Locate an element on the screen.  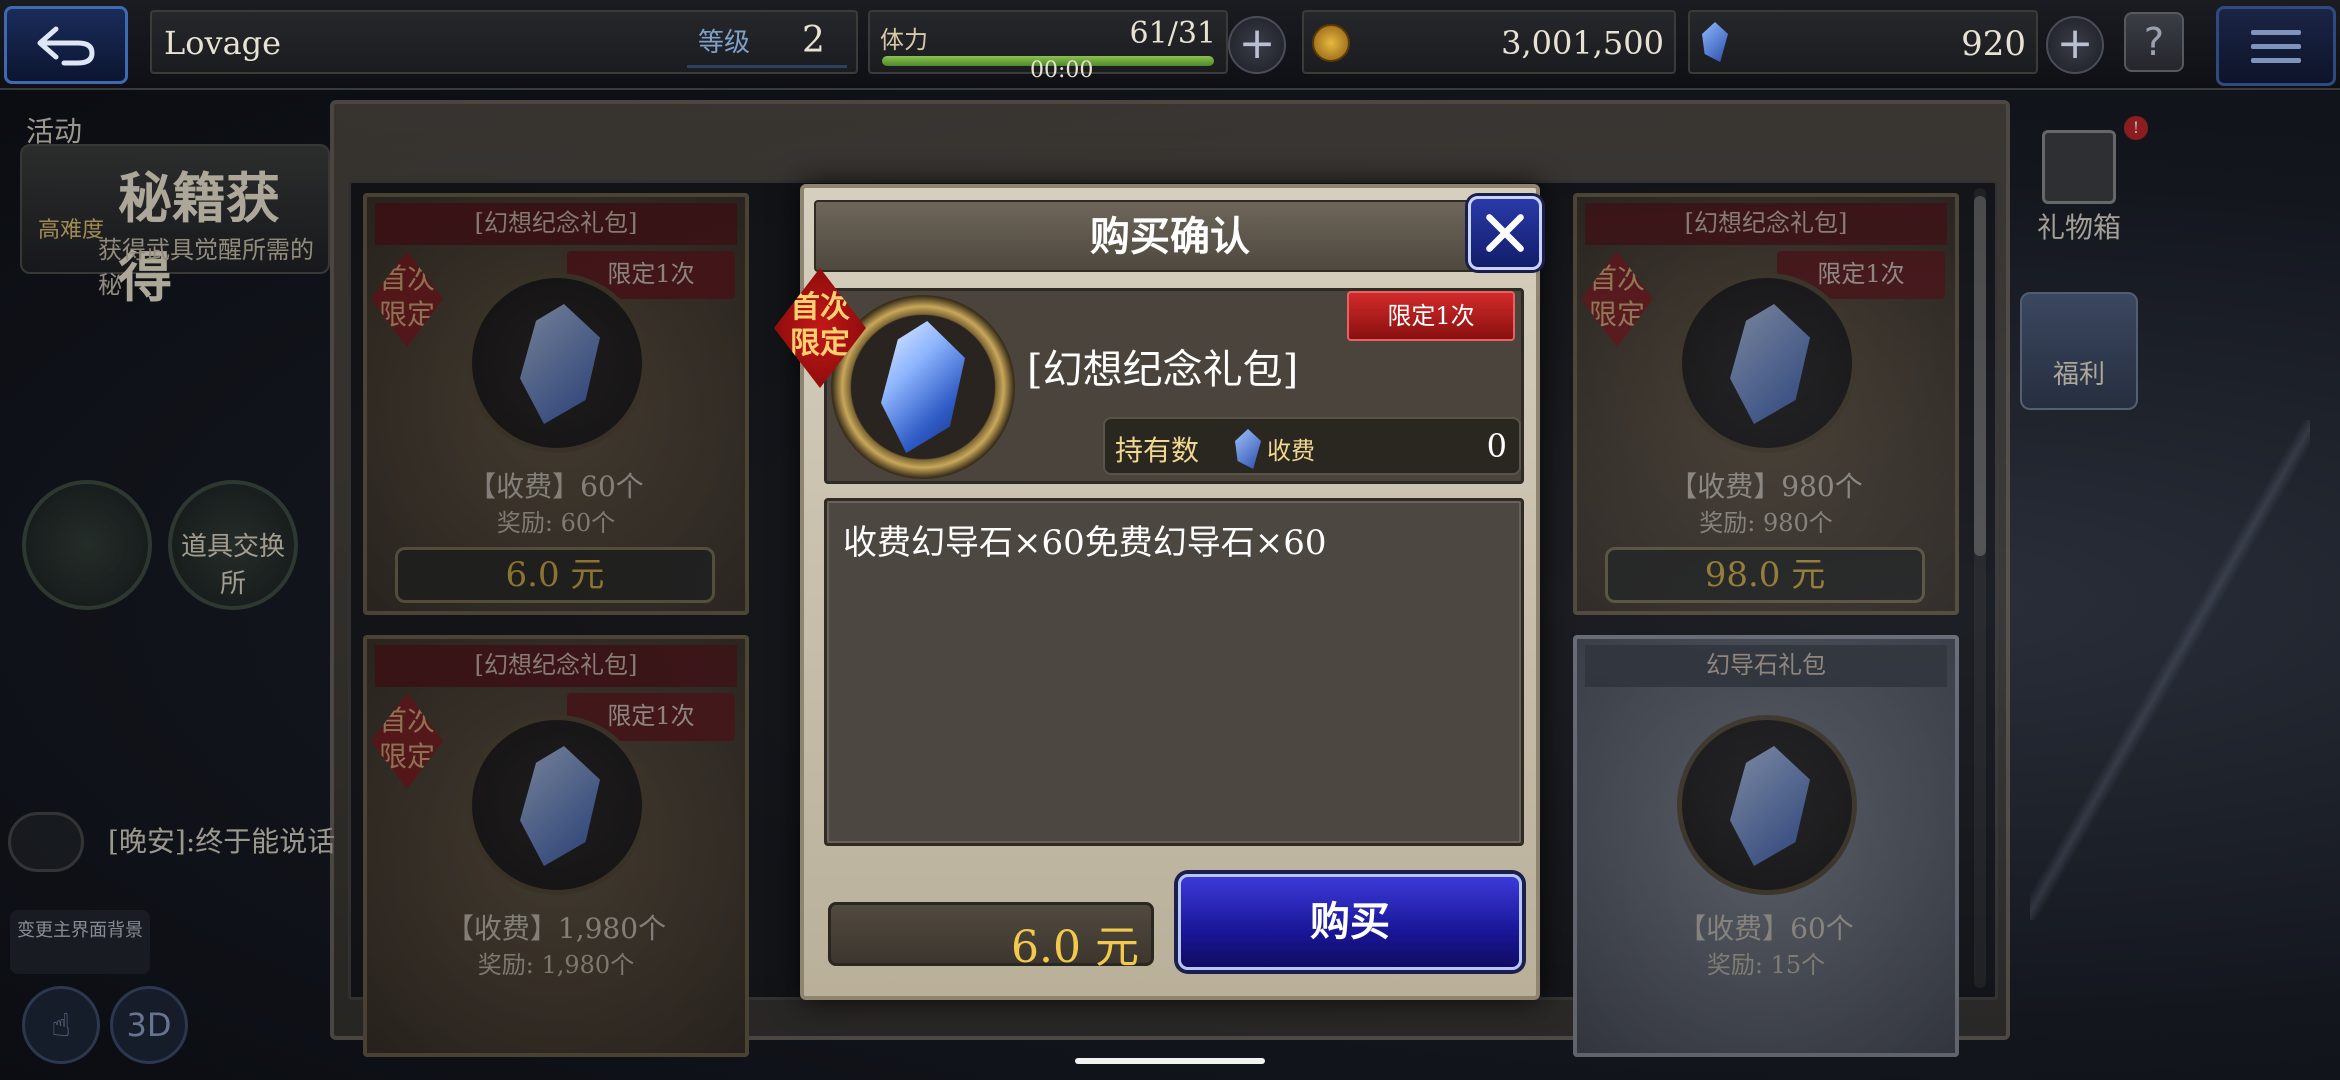
gift-box-button: ! 礼物箱 is located at coordinates (2081, 183).